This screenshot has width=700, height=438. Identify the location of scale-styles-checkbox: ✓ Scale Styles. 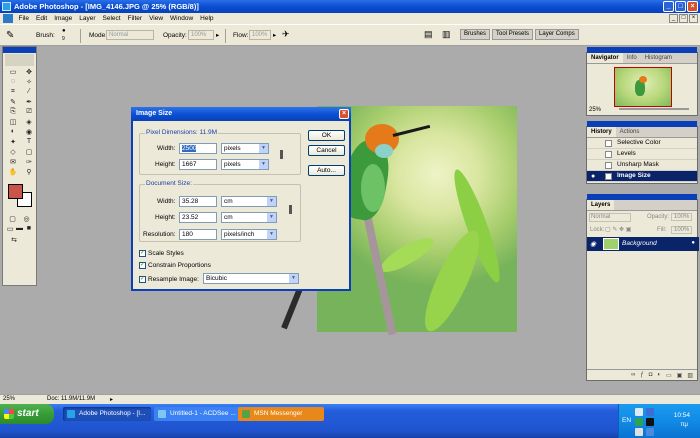
(161, 253).